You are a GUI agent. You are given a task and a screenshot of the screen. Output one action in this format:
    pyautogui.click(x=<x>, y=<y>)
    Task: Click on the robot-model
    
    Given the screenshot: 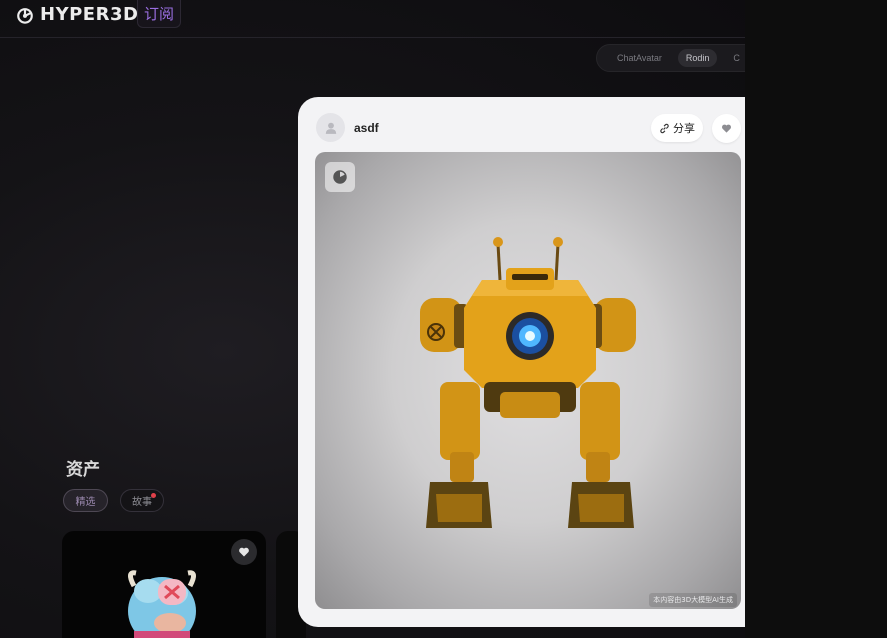 What is the action you would take?
    pyautogui.click(x=528, y=382)
    